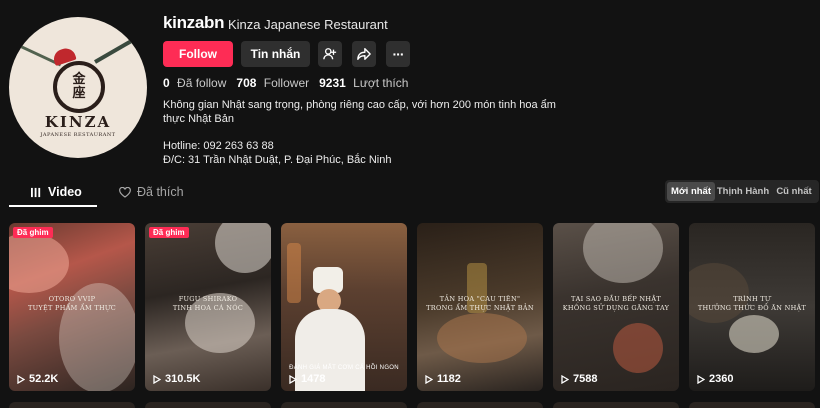  I want to click on tab-liked: Đã thích, so click(151, 192).